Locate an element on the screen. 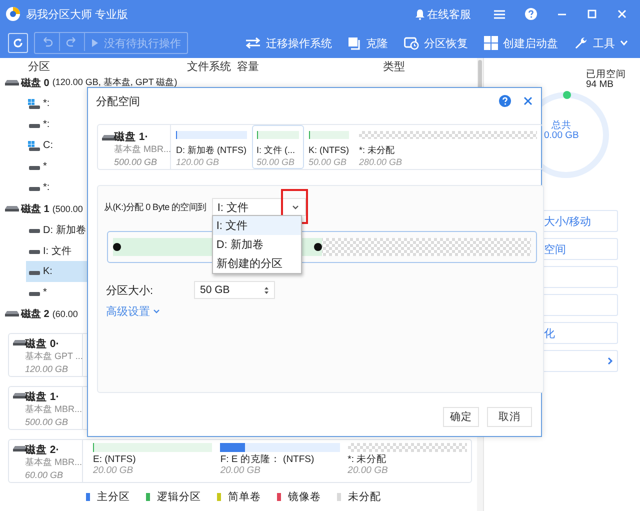 This screenshot has height=511, width=640. allocate-label: 从(K:)分配 0 Byte 的空间到 is located at coordinates (155, 207).